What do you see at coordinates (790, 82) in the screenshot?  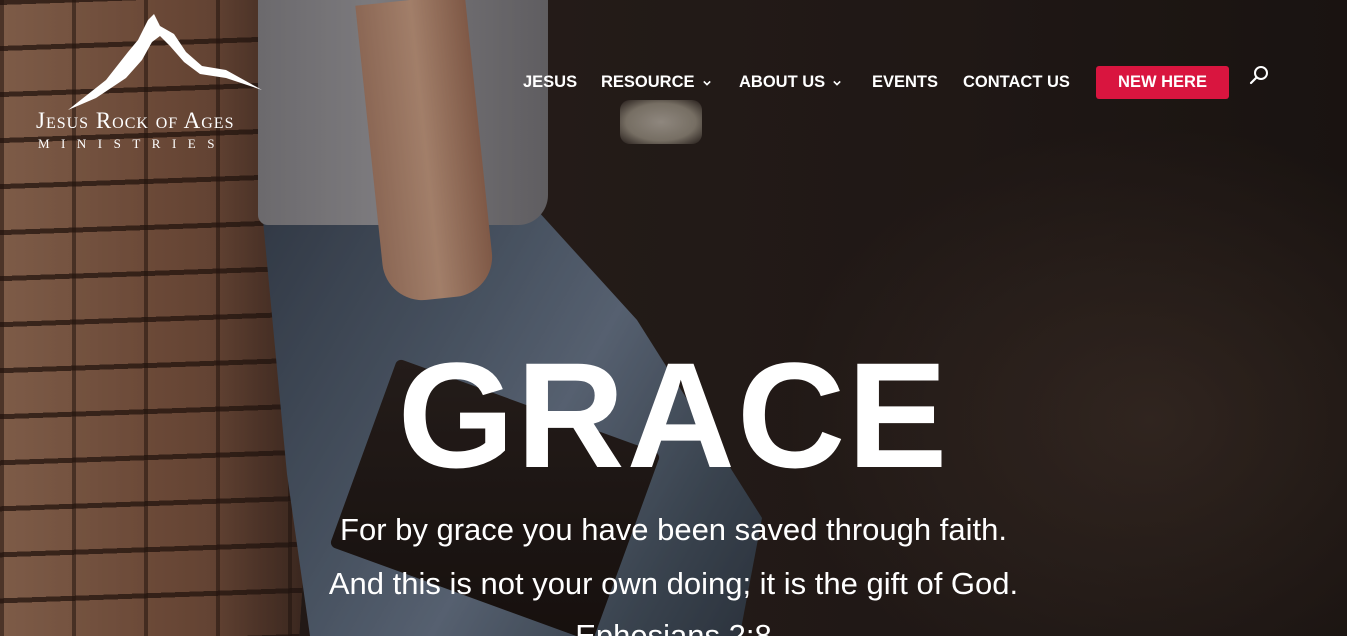 I see `nav-item-about-us: ABOUT US` at bounding box center [790, 82].